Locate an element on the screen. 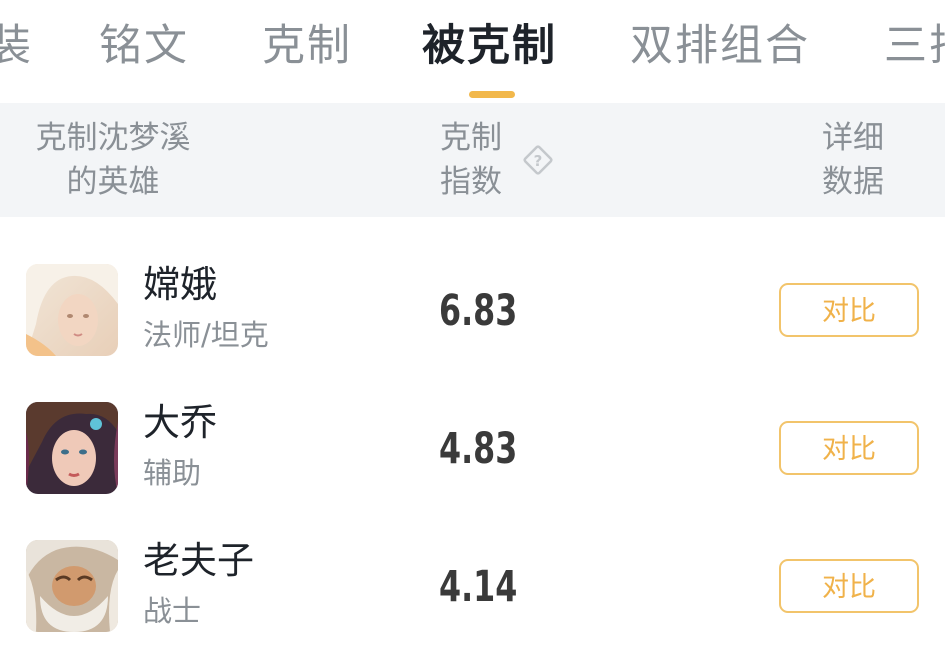 This screenshot has height=655, width=945. hero-role: 战士 is located at coordinates (172, 611).